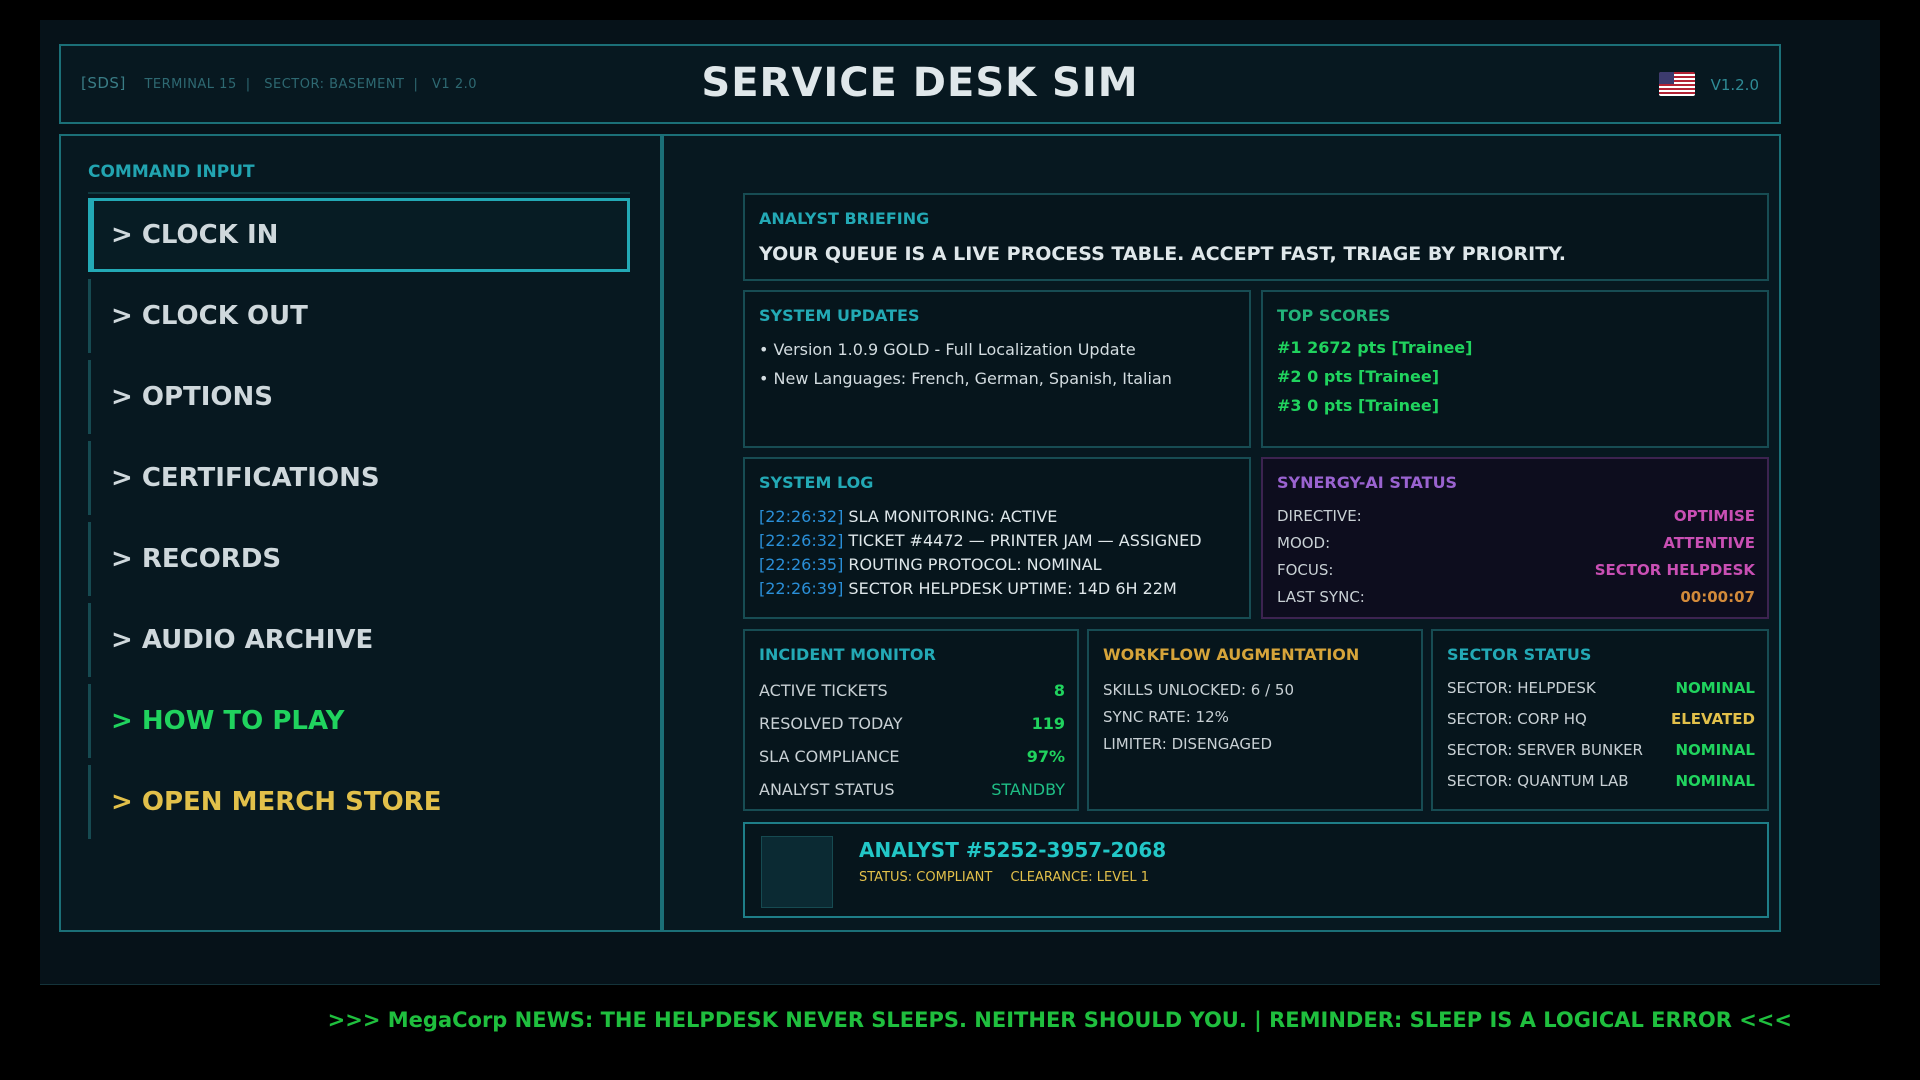 The height and width of the screenshot is (1080, 1920). I want to click on score-row: #1 2672 pts [Trainee], so click(1375, 347).